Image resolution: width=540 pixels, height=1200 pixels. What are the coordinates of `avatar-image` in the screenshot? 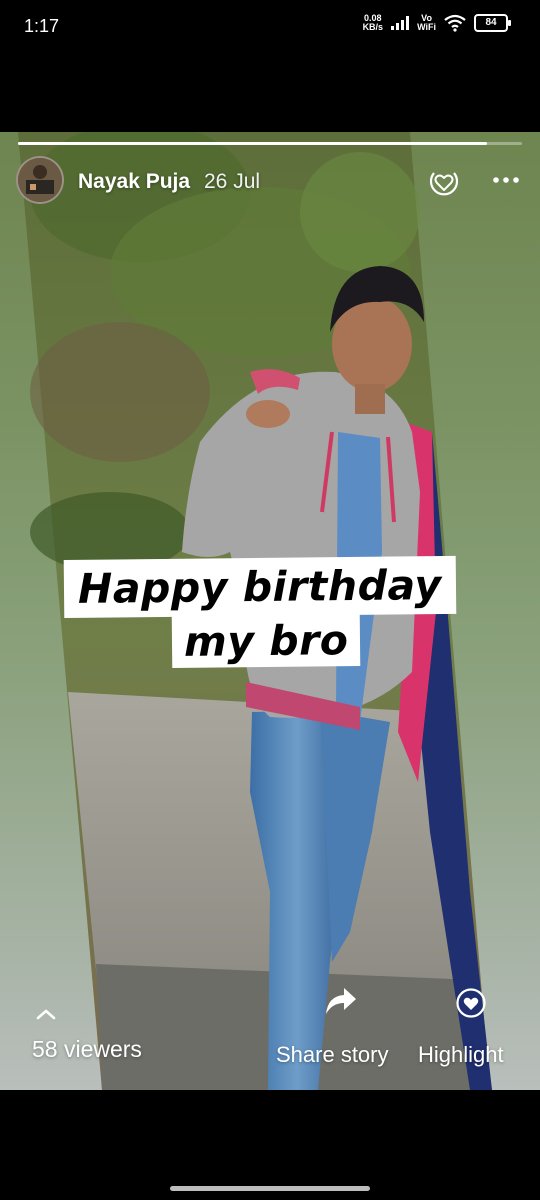 It's located at (40, 180).